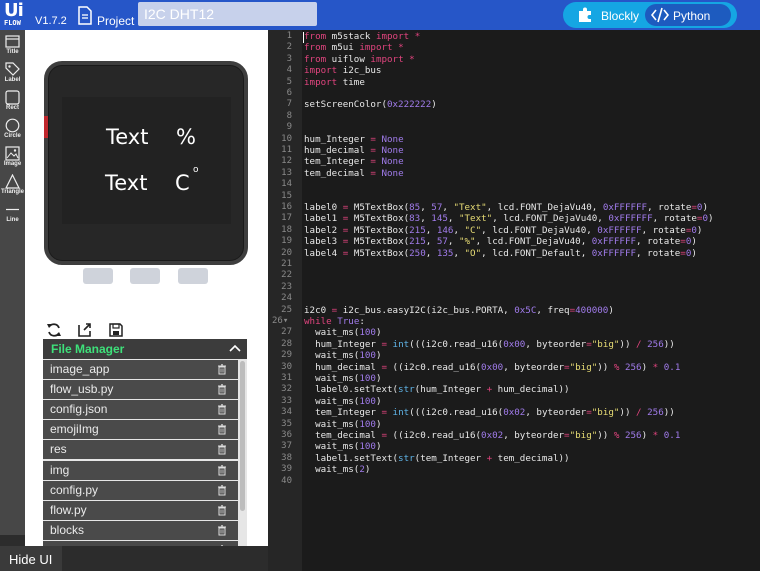 This screenshot has width=760, height=571. What do you see at coordinates (85, 15) in the screenshot?
I see `document-icon` at bounding box center [85, 15].